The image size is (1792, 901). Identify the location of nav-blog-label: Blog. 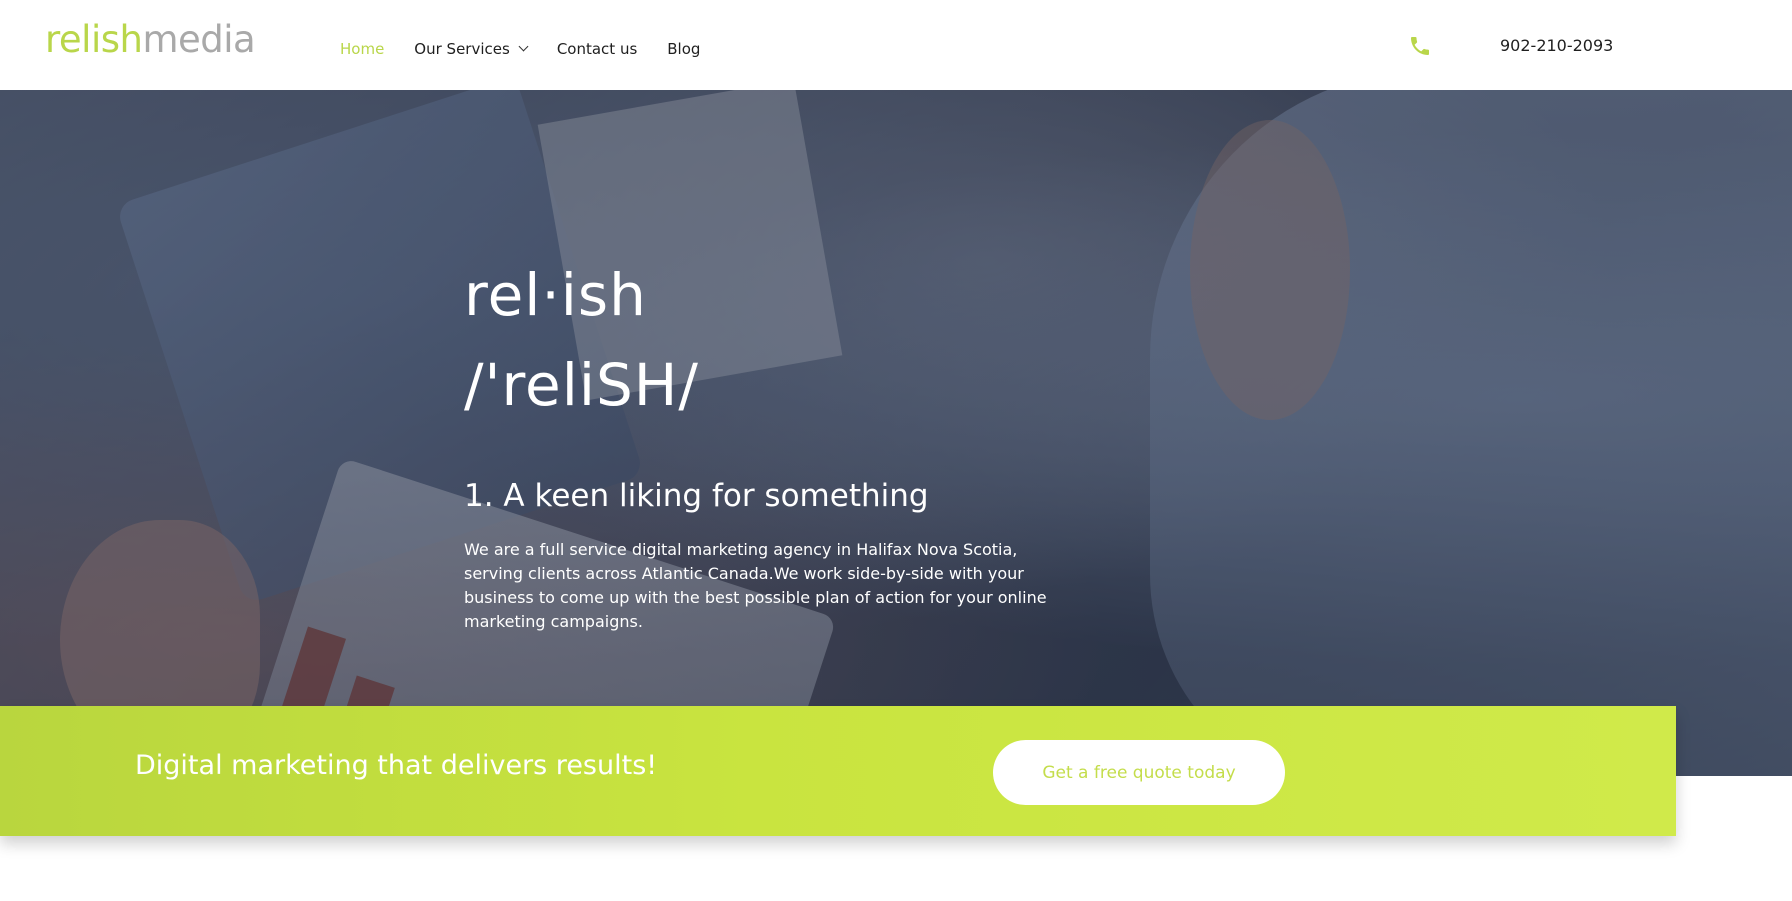
(684, 49).